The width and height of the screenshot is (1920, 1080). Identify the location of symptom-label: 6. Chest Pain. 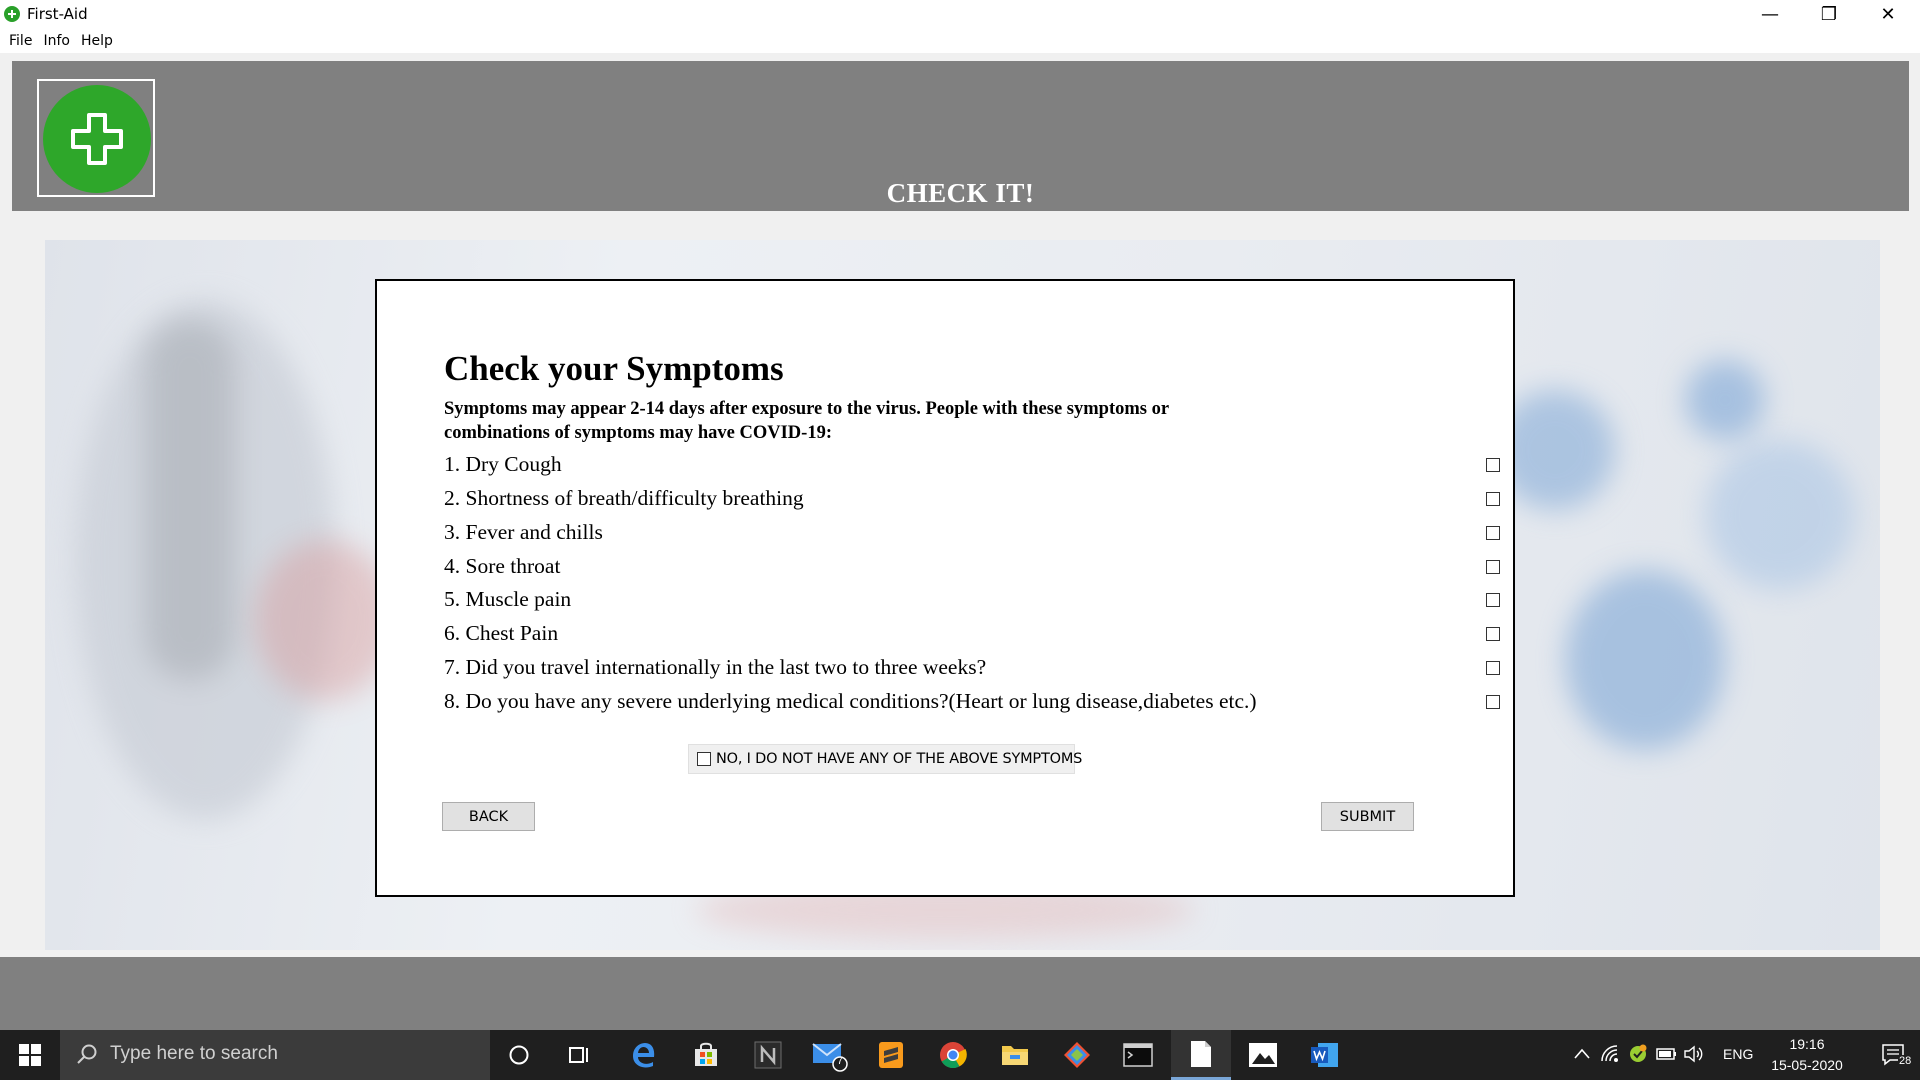
(501, 633).